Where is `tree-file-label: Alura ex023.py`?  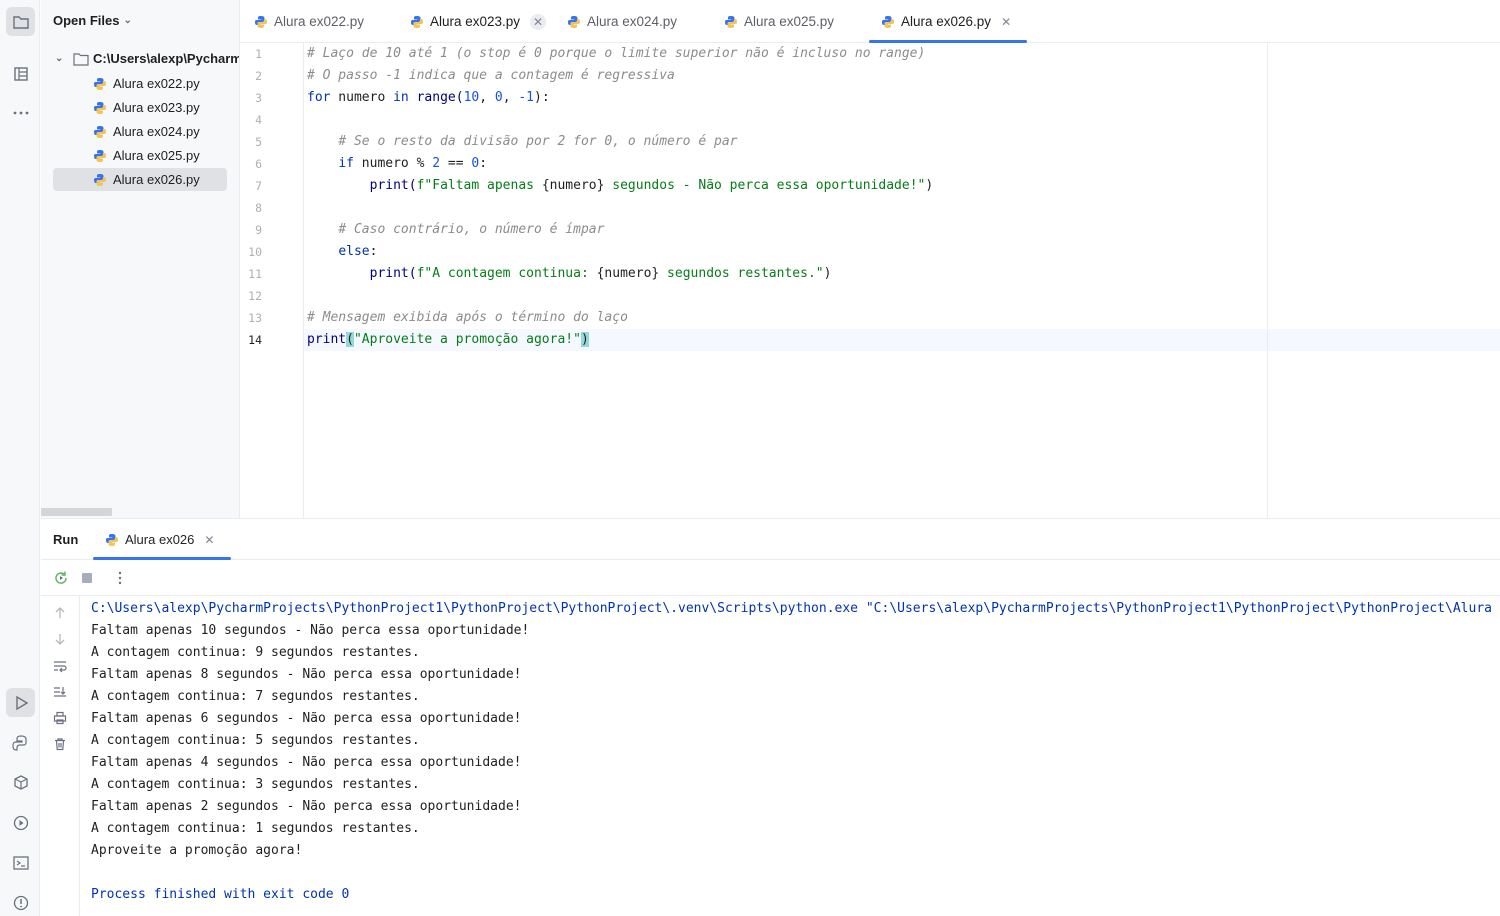 tree-file-label: Alura ex023.py is located at coordinates (156, 107).